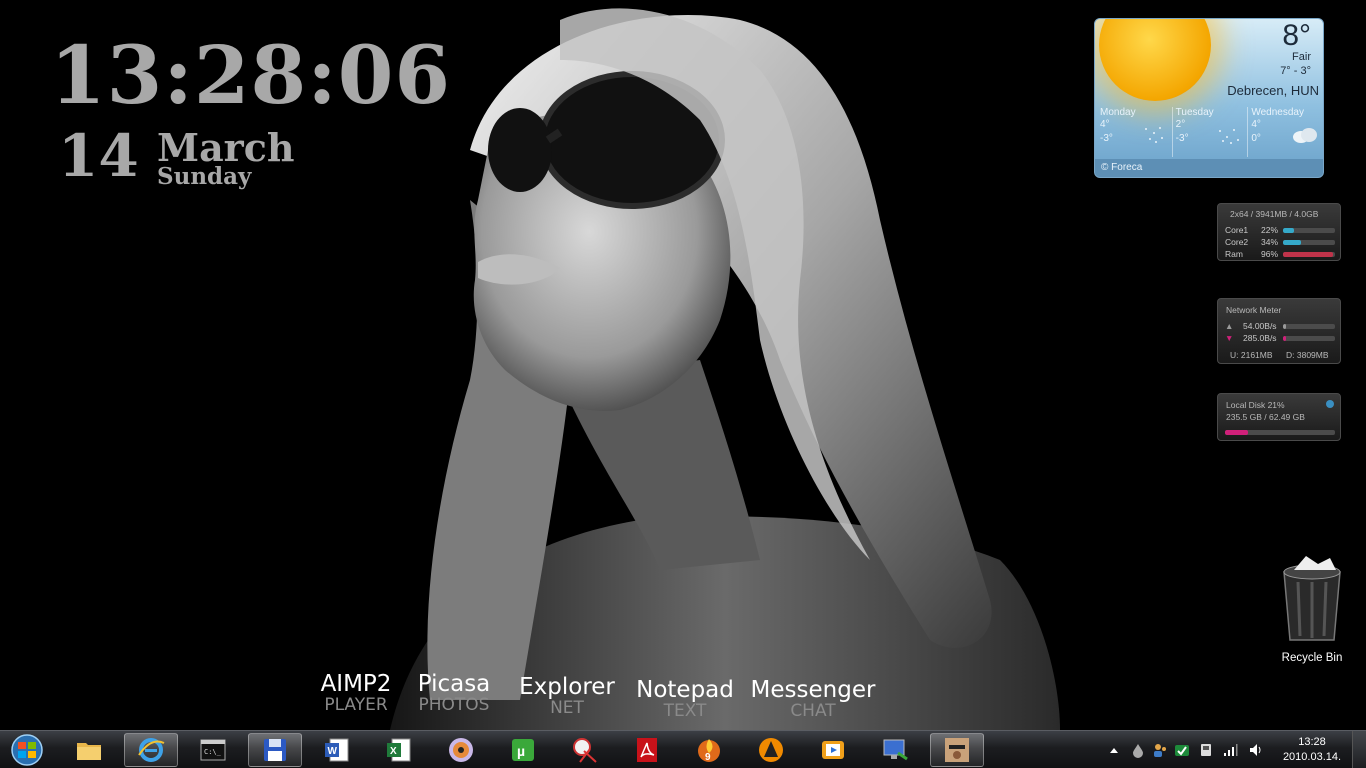  What do you see at coordinates (1209, 168) in the screenshot?
I see `weather-credit: © Foreca` at bounding box center [1209, 168].